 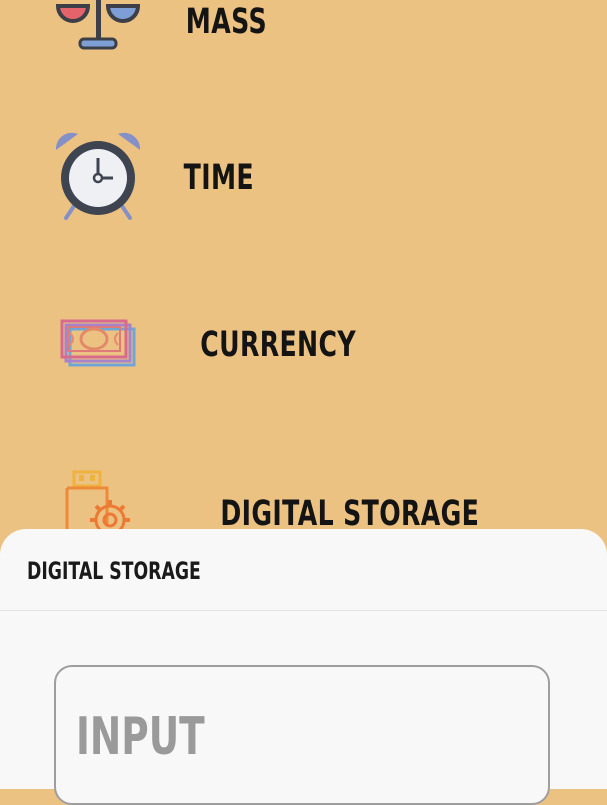 I want to click on menu-item-label: TIME, so click(x=218, y=178).